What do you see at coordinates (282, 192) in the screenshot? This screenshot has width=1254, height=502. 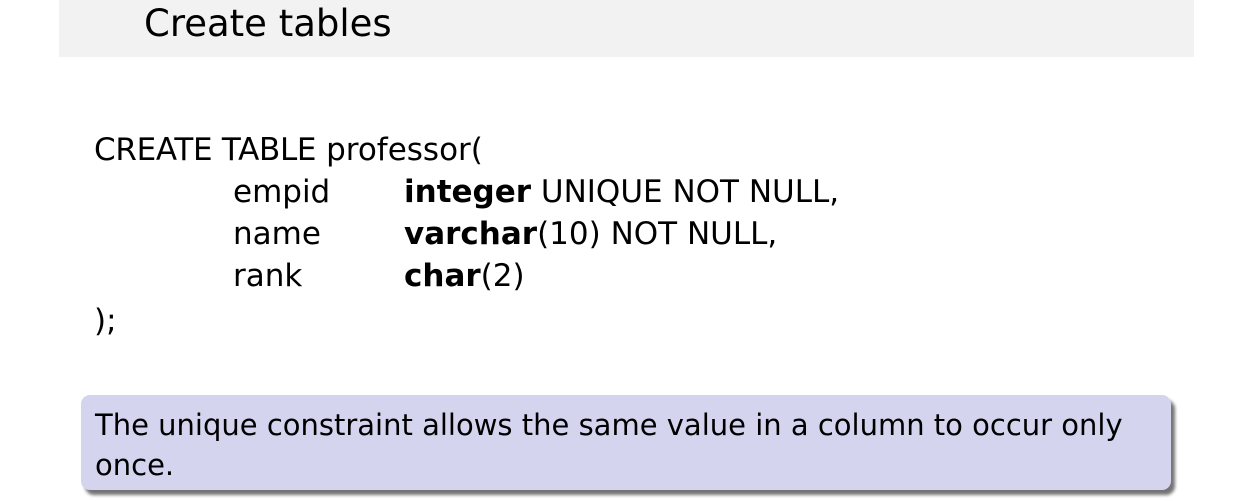 I see `column-name: empid` at bounding box center [282, 192].